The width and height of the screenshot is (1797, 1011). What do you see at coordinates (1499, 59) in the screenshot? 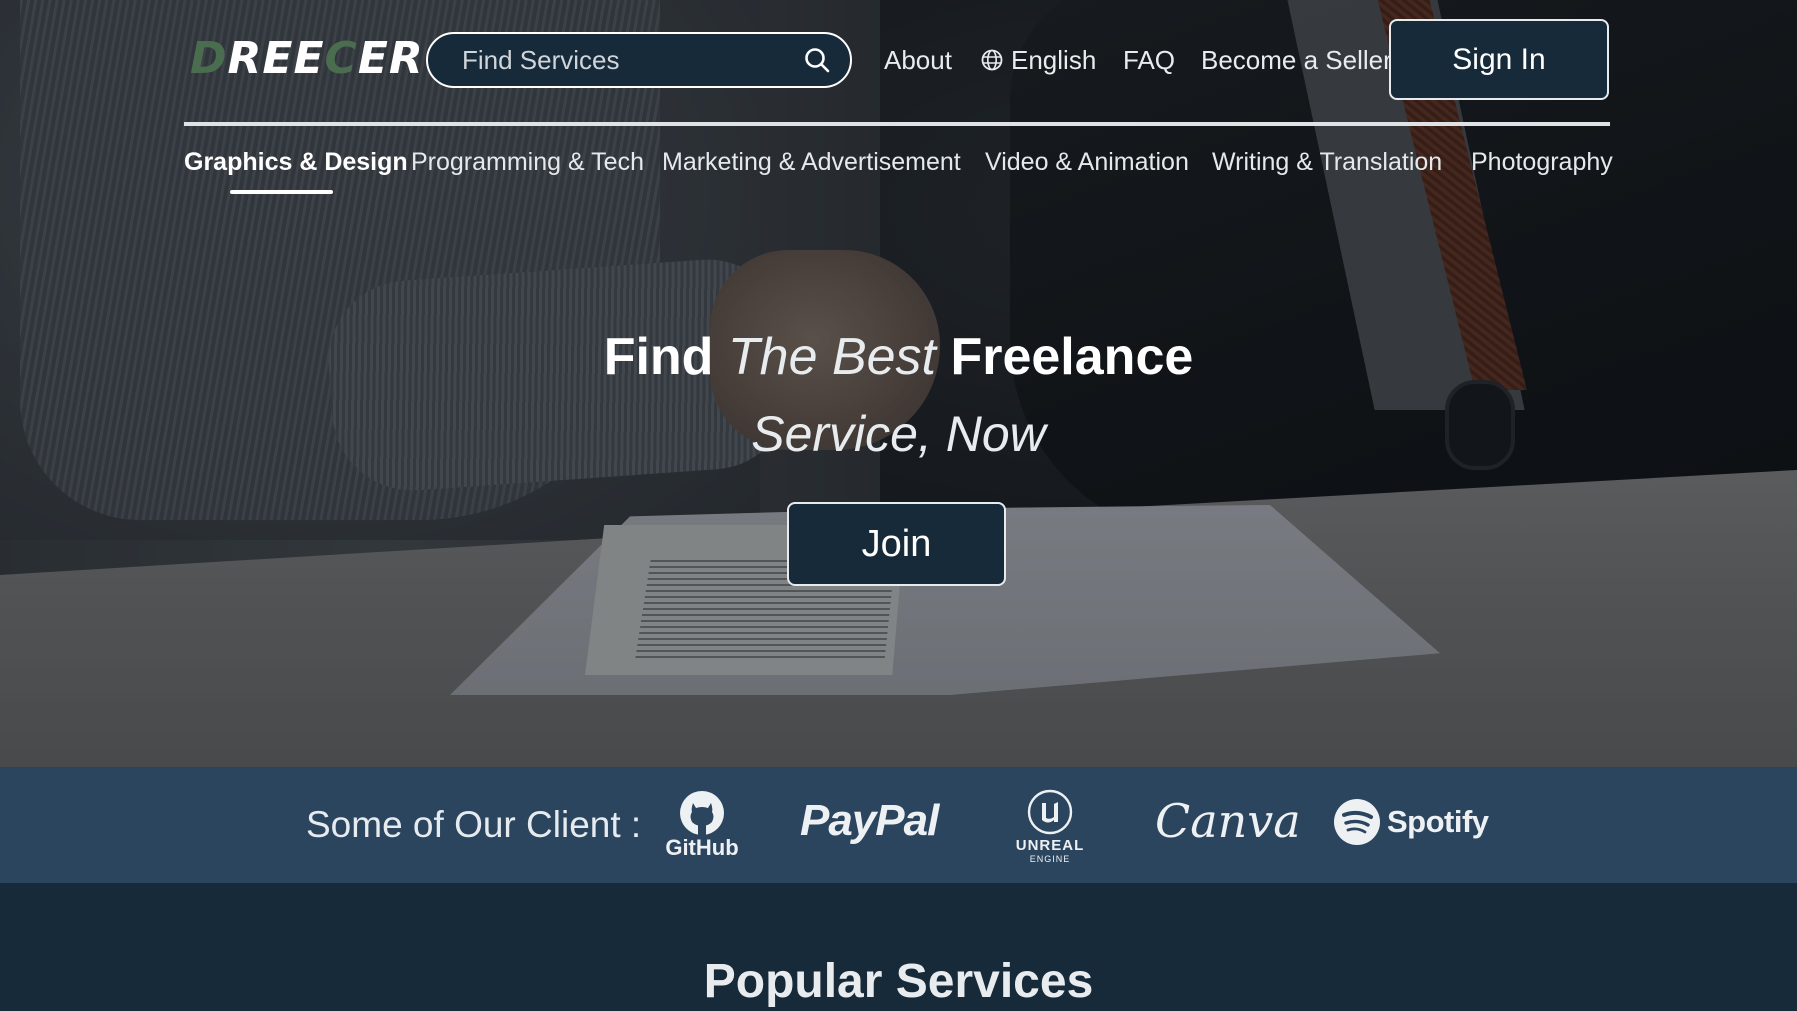
I see `sign-in-button: Sign In` at bounding box center [1499, 59].